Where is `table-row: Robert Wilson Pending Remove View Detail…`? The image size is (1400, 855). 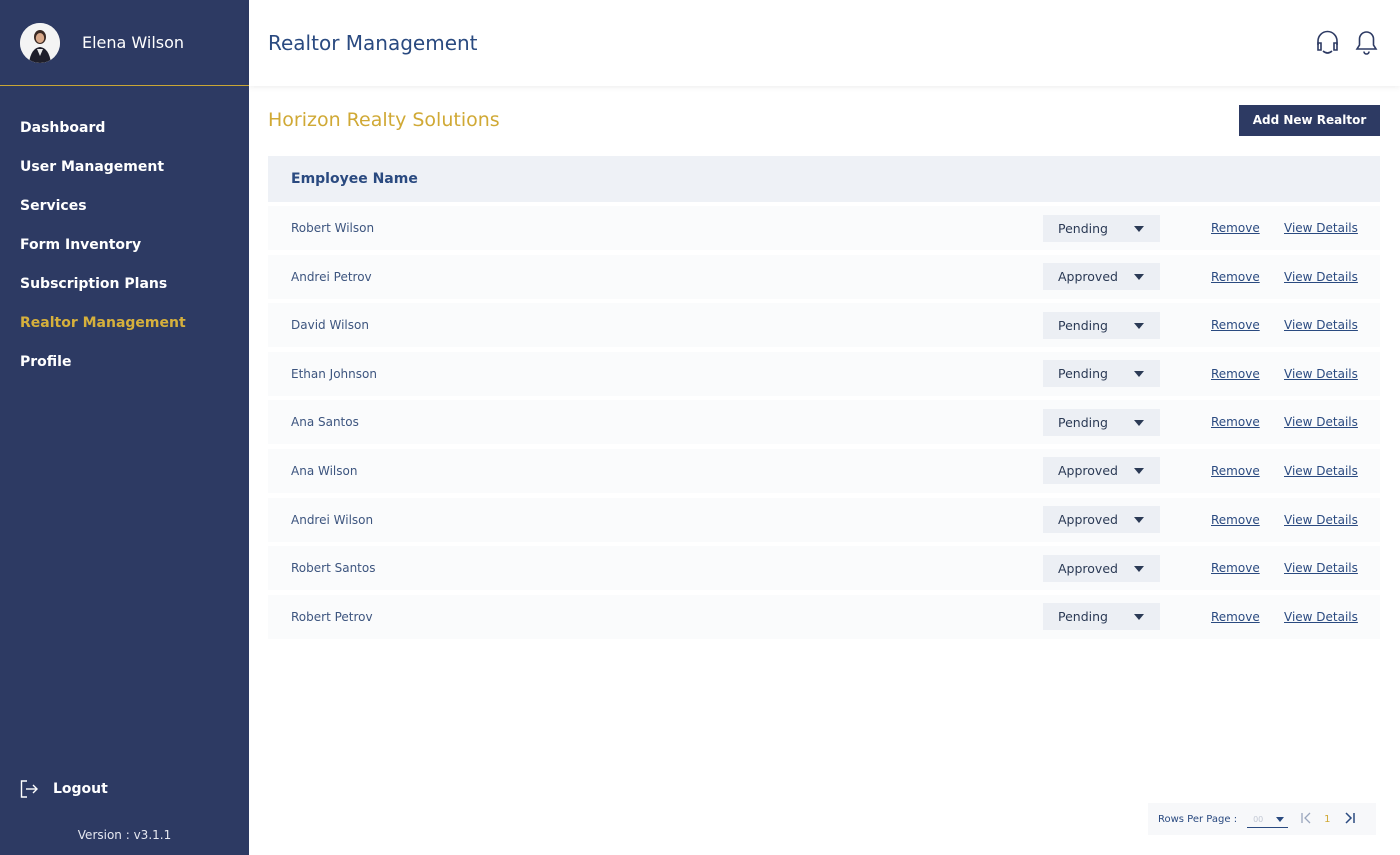 table-row: Robert Wilson Pending Remove View Detail… is located at coordinates (824, 228).